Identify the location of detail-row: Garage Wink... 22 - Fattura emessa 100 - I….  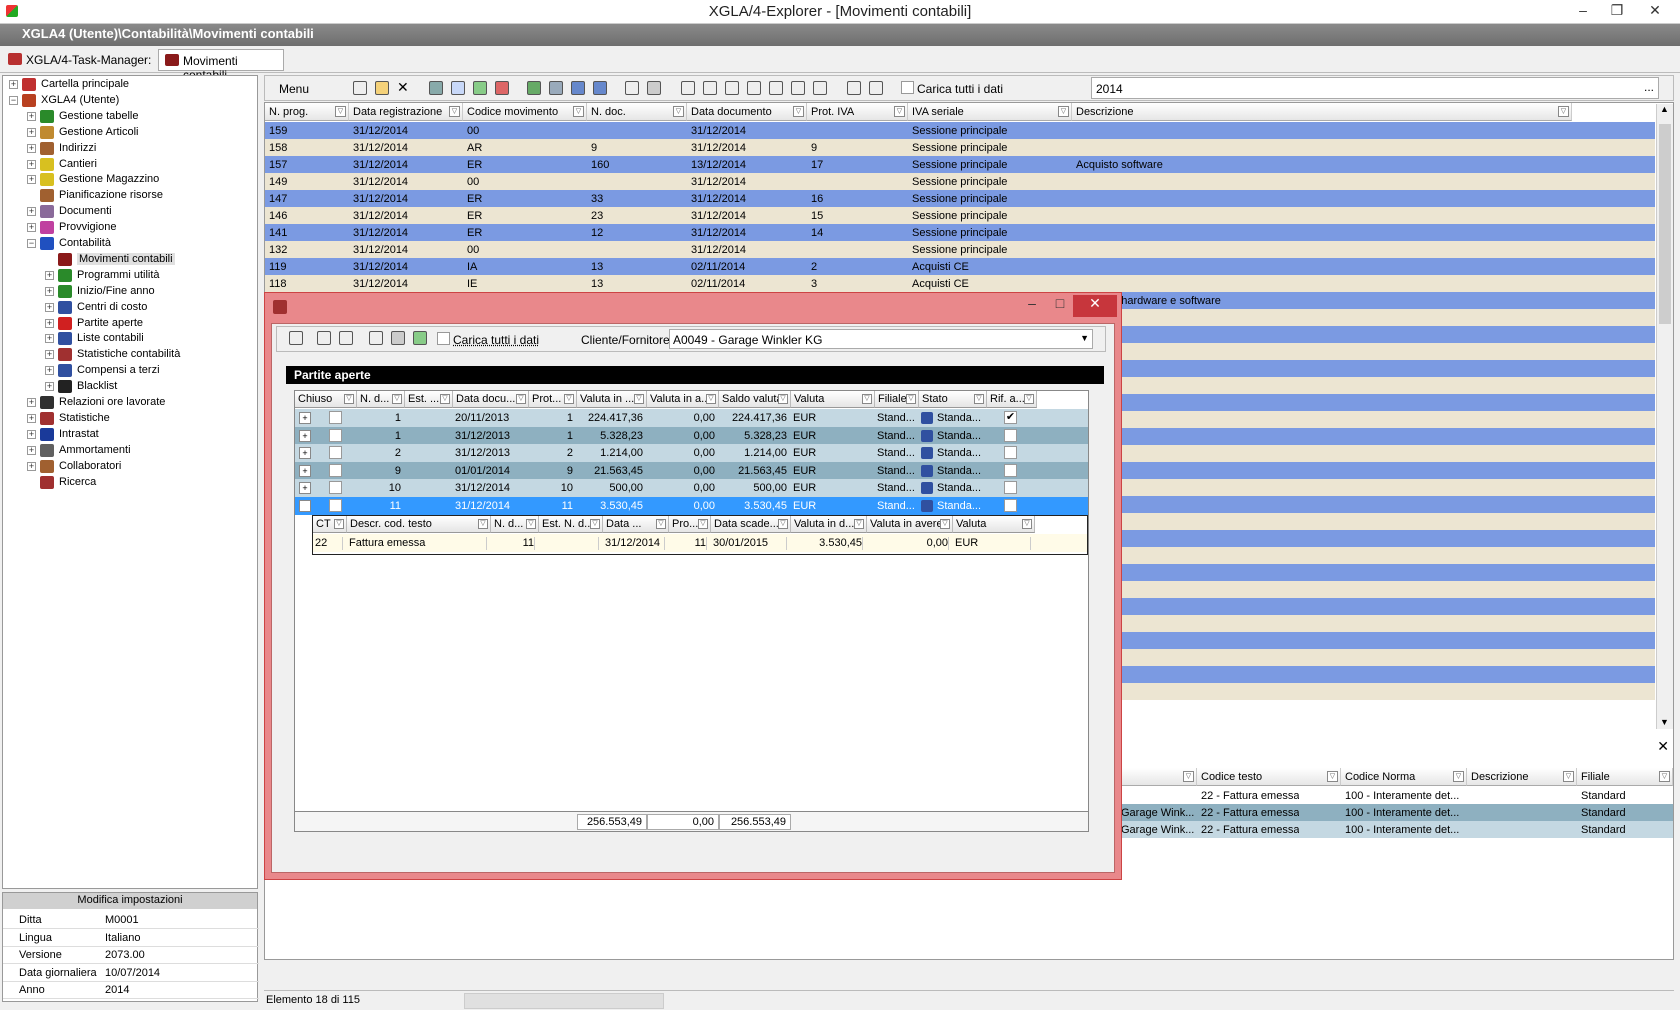
(1397, 829).